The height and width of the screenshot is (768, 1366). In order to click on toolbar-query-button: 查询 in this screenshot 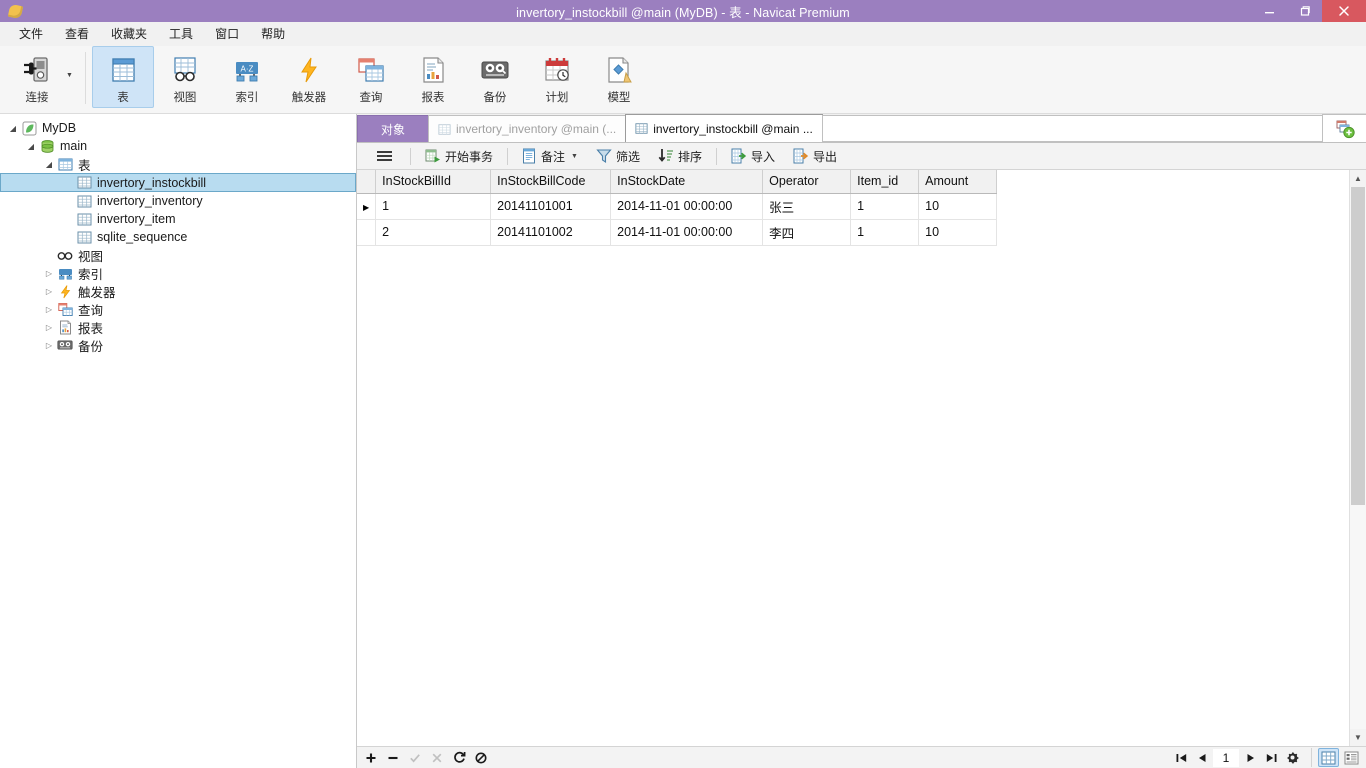, I will do `click(371, 77)`.